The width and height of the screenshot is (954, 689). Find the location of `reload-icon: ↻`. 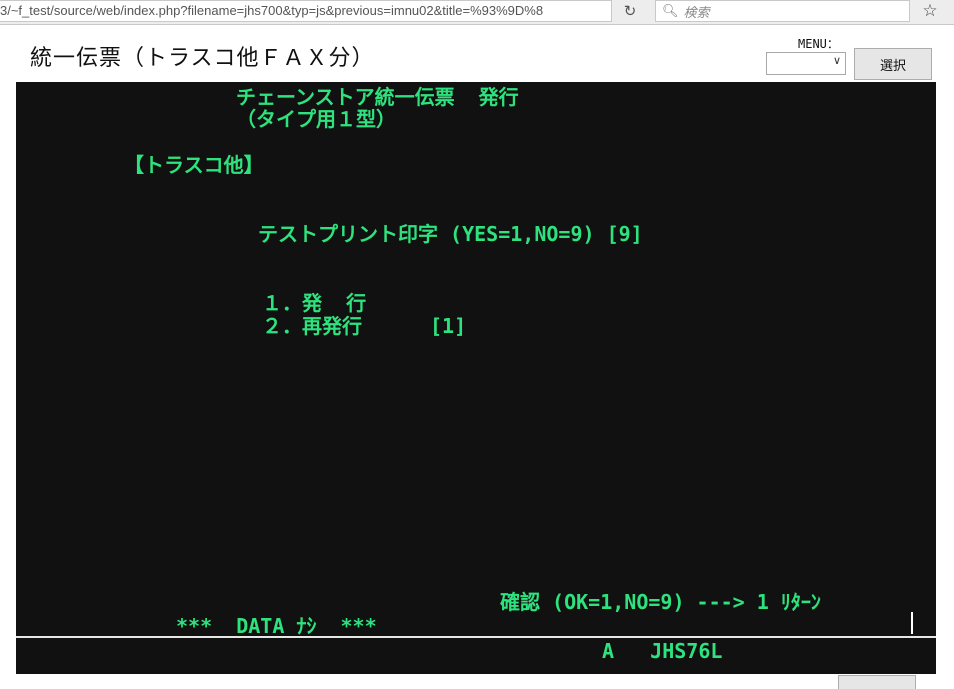

reload-icon: ↻ is located at coordinates (630, 11).